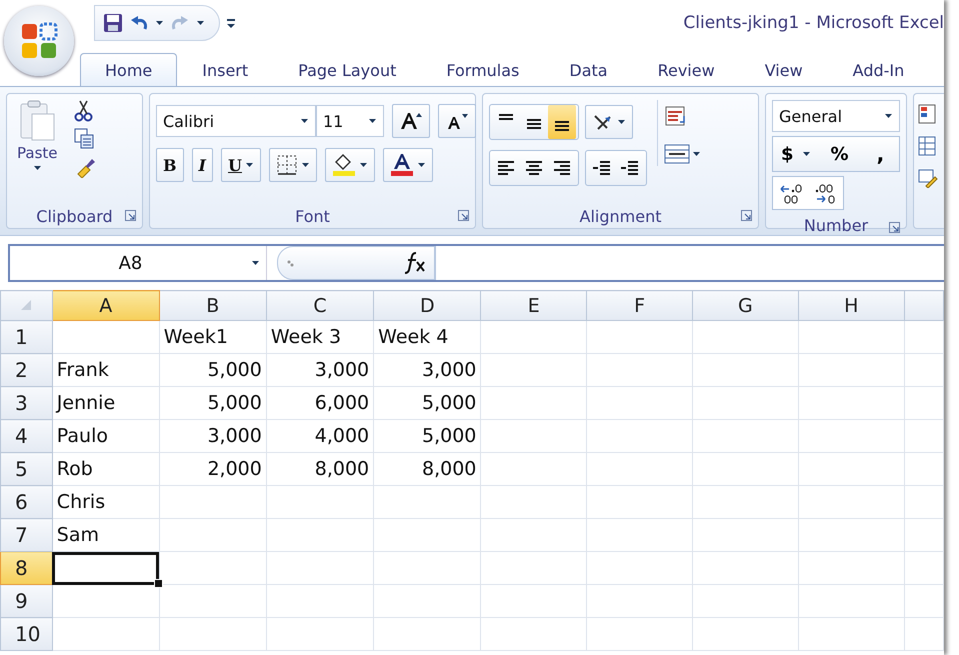 The image size is (959, 655). I want to click on cell-styles-icon, so click(928, 178).